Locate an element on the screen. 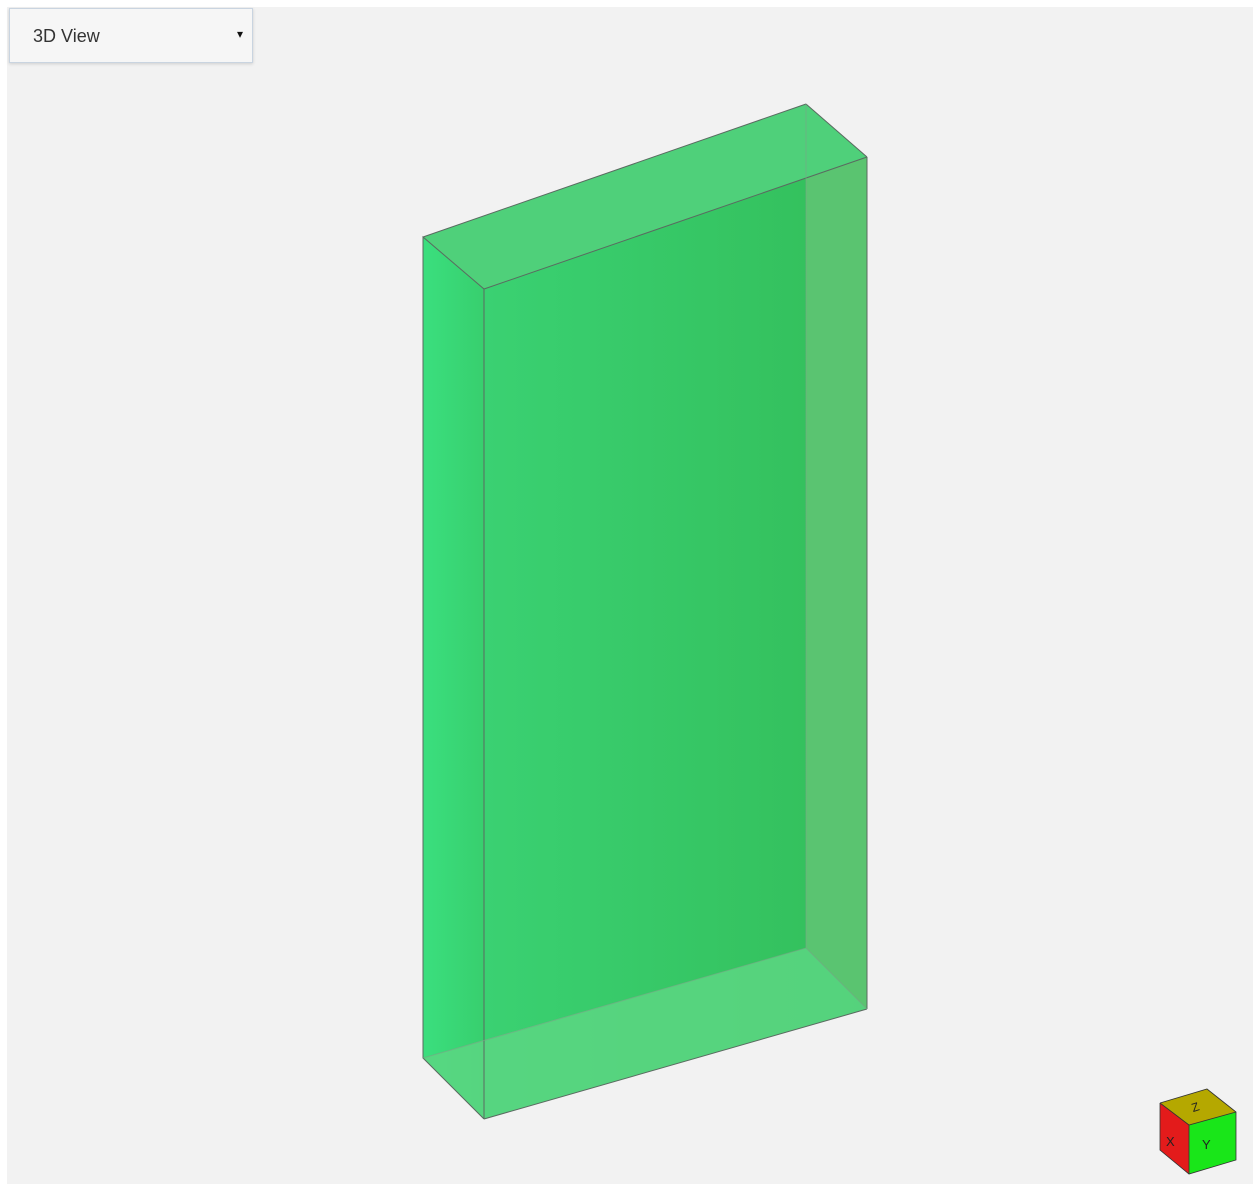  axis-label-x: X is located at coordinates (1170, 1141).